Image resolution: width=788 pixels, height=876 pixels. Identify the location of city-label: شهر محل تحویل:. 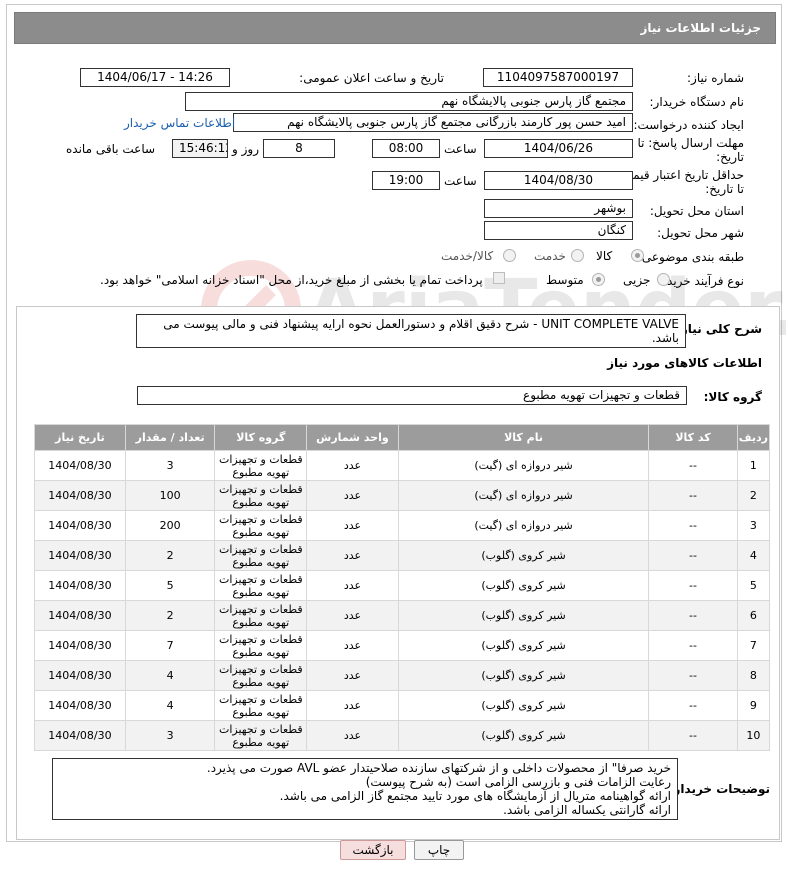
(700, 233).